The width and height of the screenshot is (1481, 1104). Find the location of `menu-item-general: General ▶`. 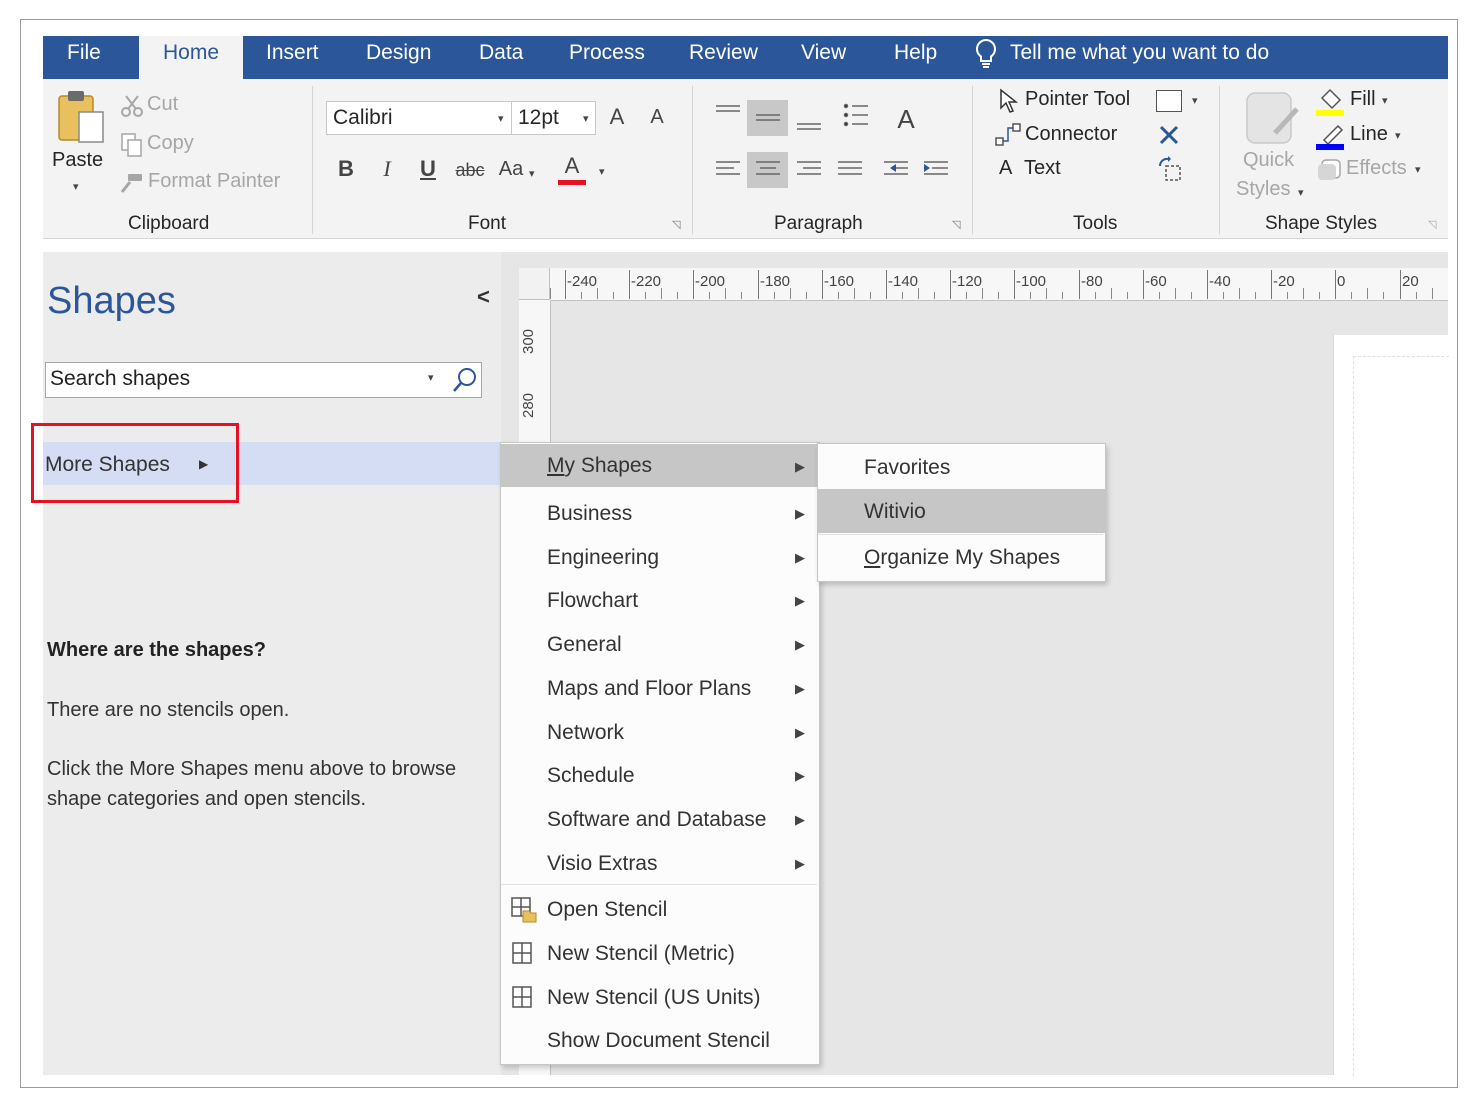

menu-item-general: General ▶ is located at coordinates (660, 648).